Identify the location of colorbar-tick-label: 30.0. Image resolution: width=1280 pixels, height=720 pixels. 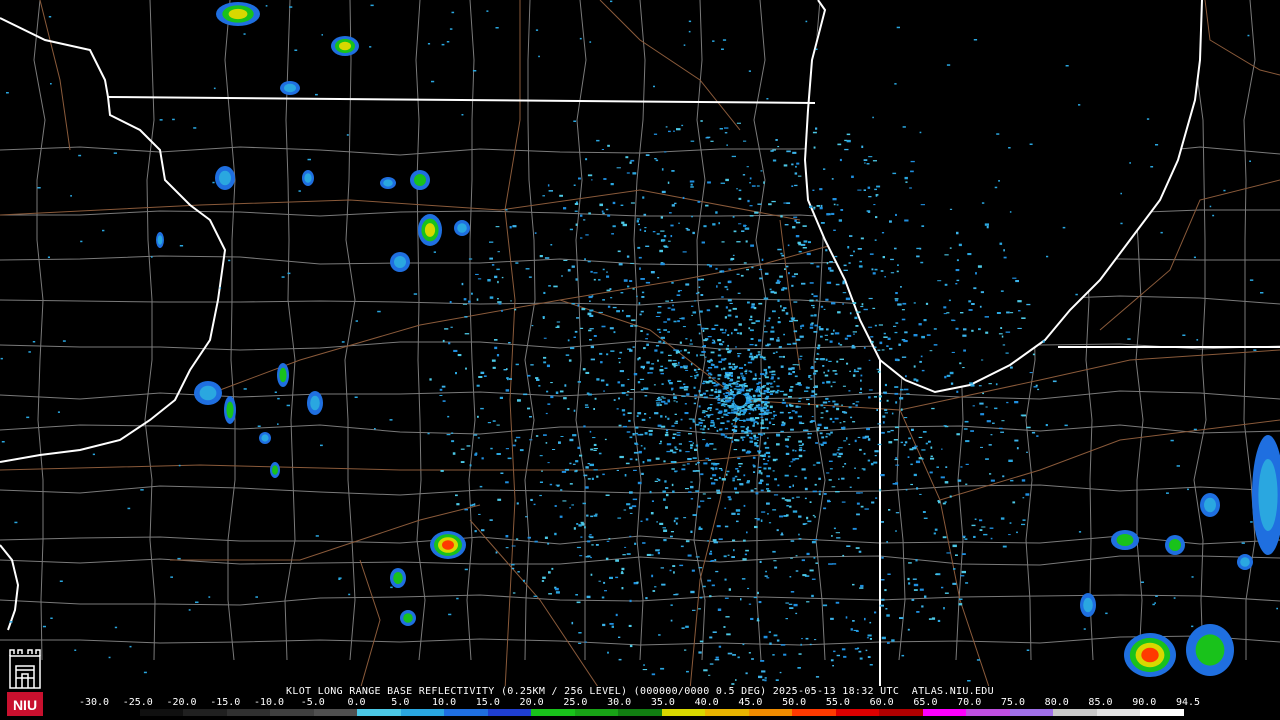
(619, 702).